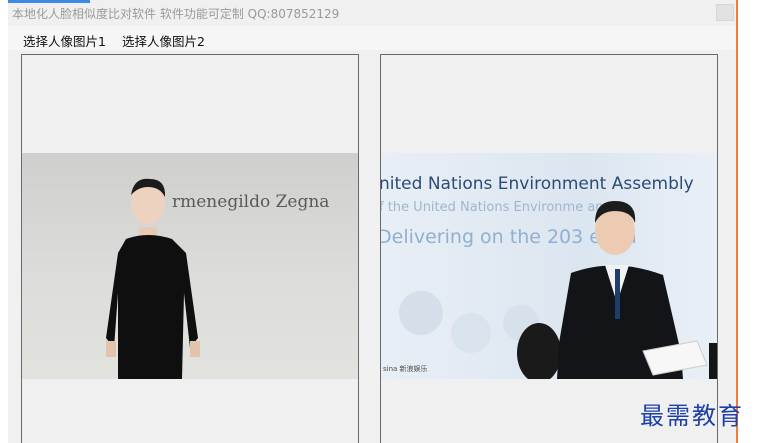  Describe the element at coordinates (152, 307) in the screenshot. I see `suit-shape` at that location.